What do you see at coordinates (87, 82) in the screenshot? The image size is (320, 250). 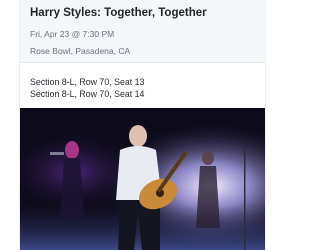 I see `seat-item: Section 8-L, Row 70, Seat 13` at bounding box center [87, 82].